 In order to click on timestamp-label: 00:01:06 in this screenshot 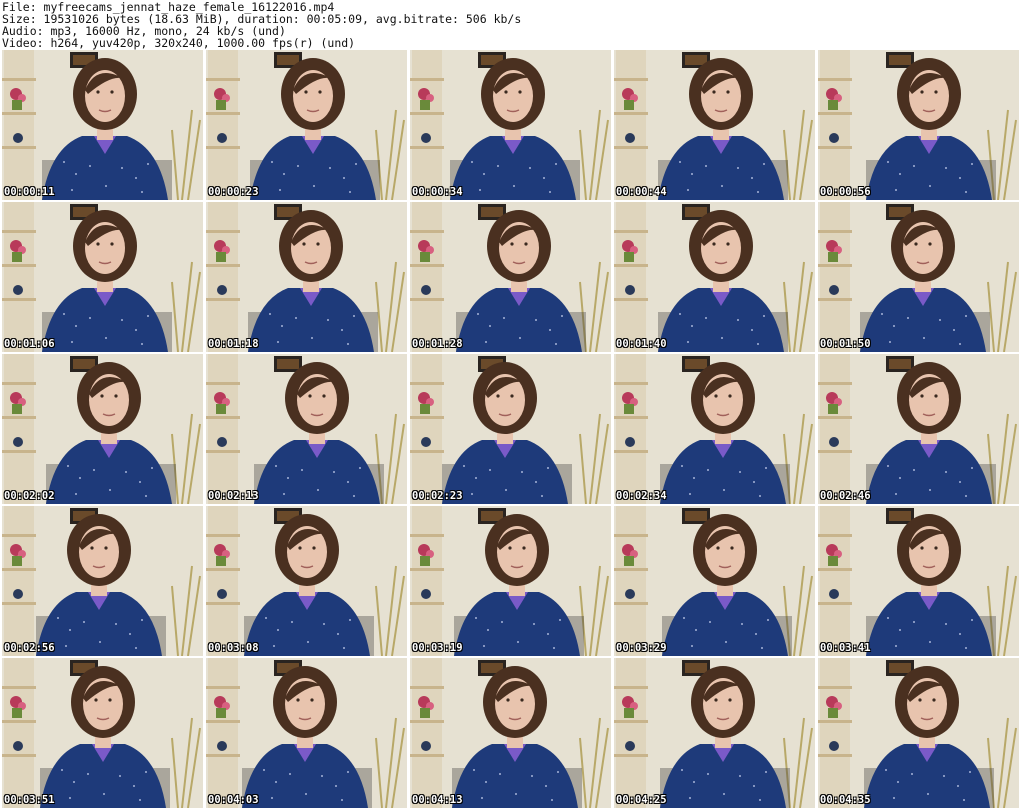, I will do `click(29, 344)`.